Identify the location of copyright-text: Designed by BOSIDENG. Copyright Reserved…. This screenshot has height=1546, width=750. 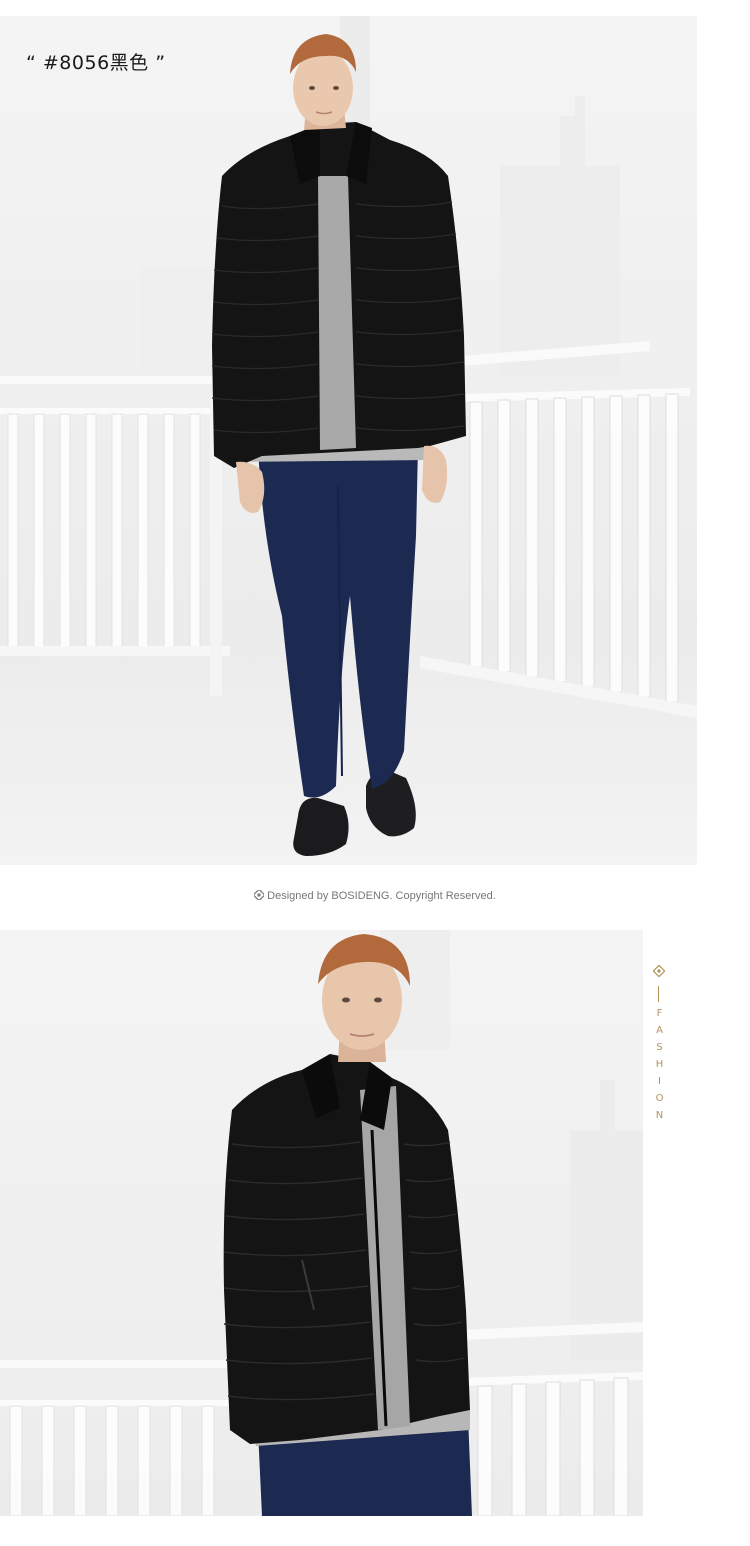
(381, 896).